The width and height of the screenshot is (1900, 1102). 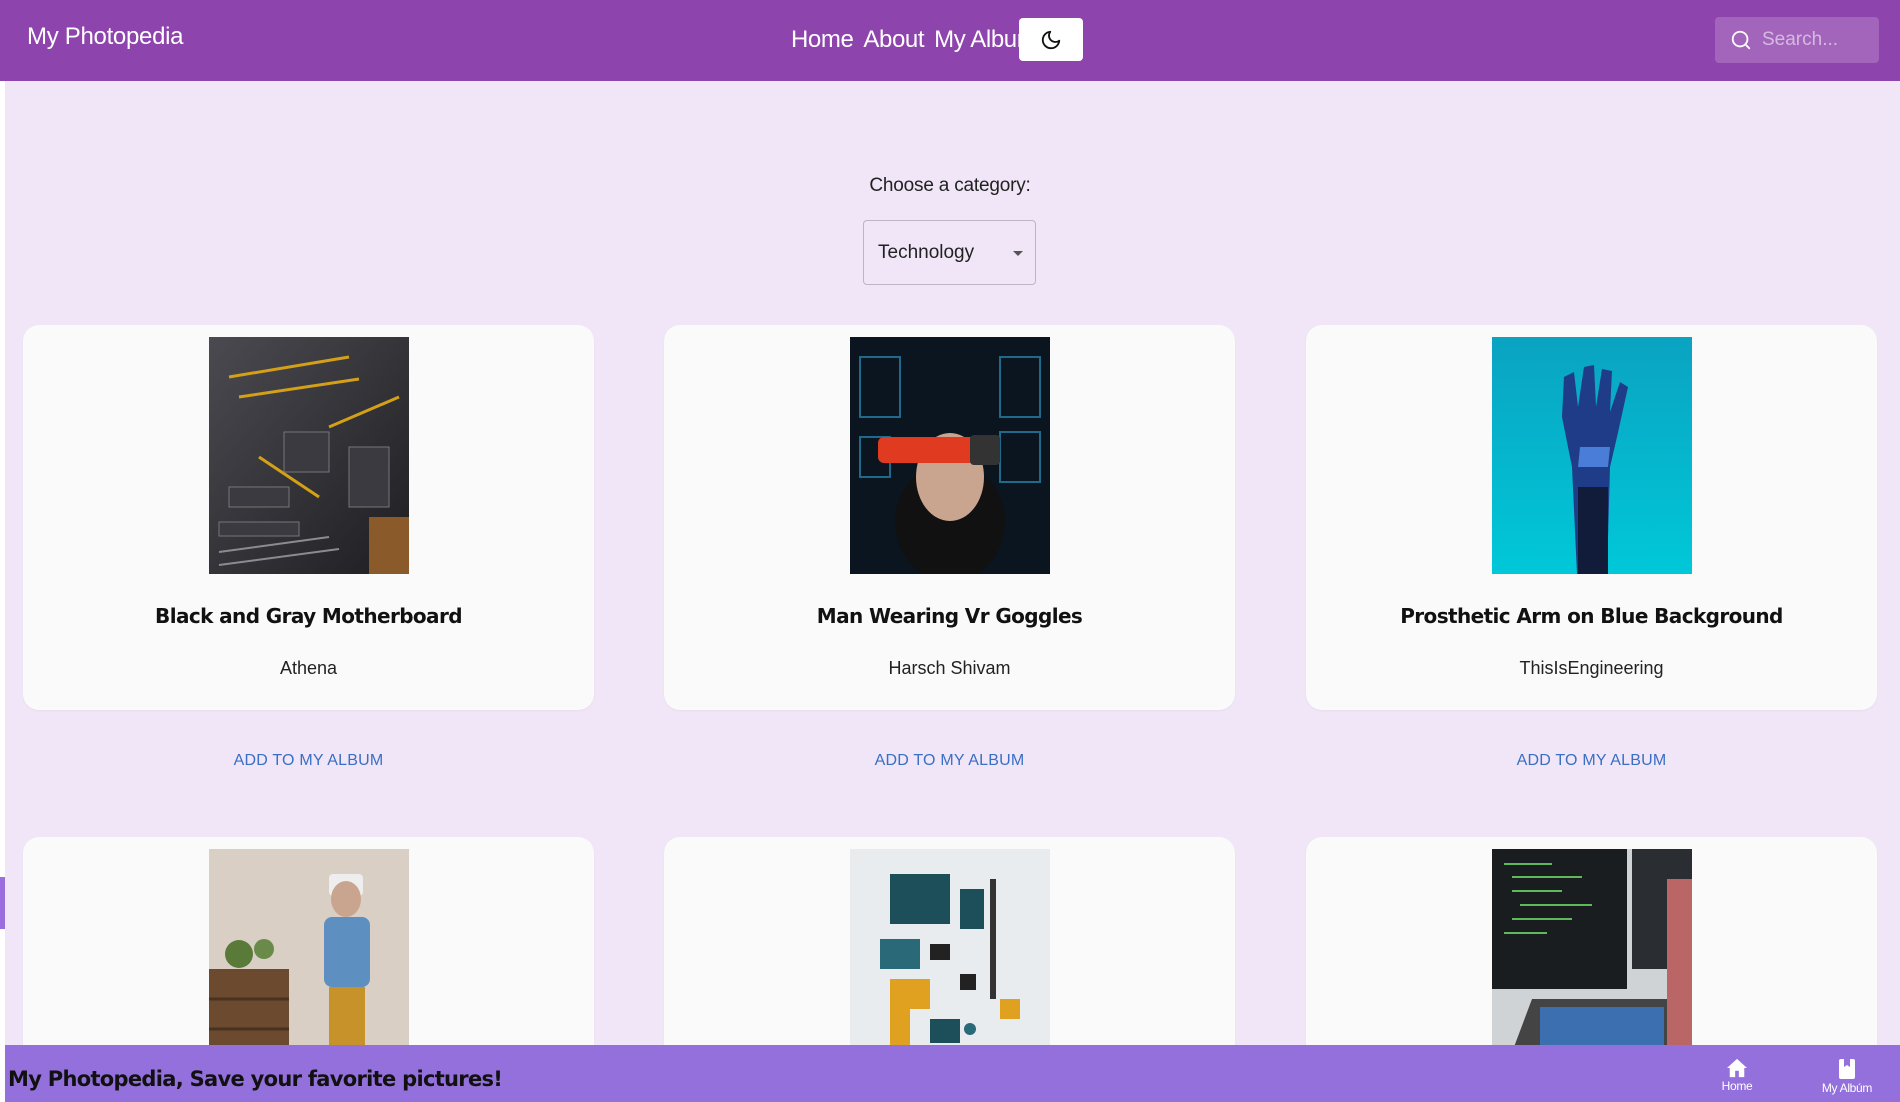 I want to click on main-nav: Home About My Album, so click(x=918, y=40).